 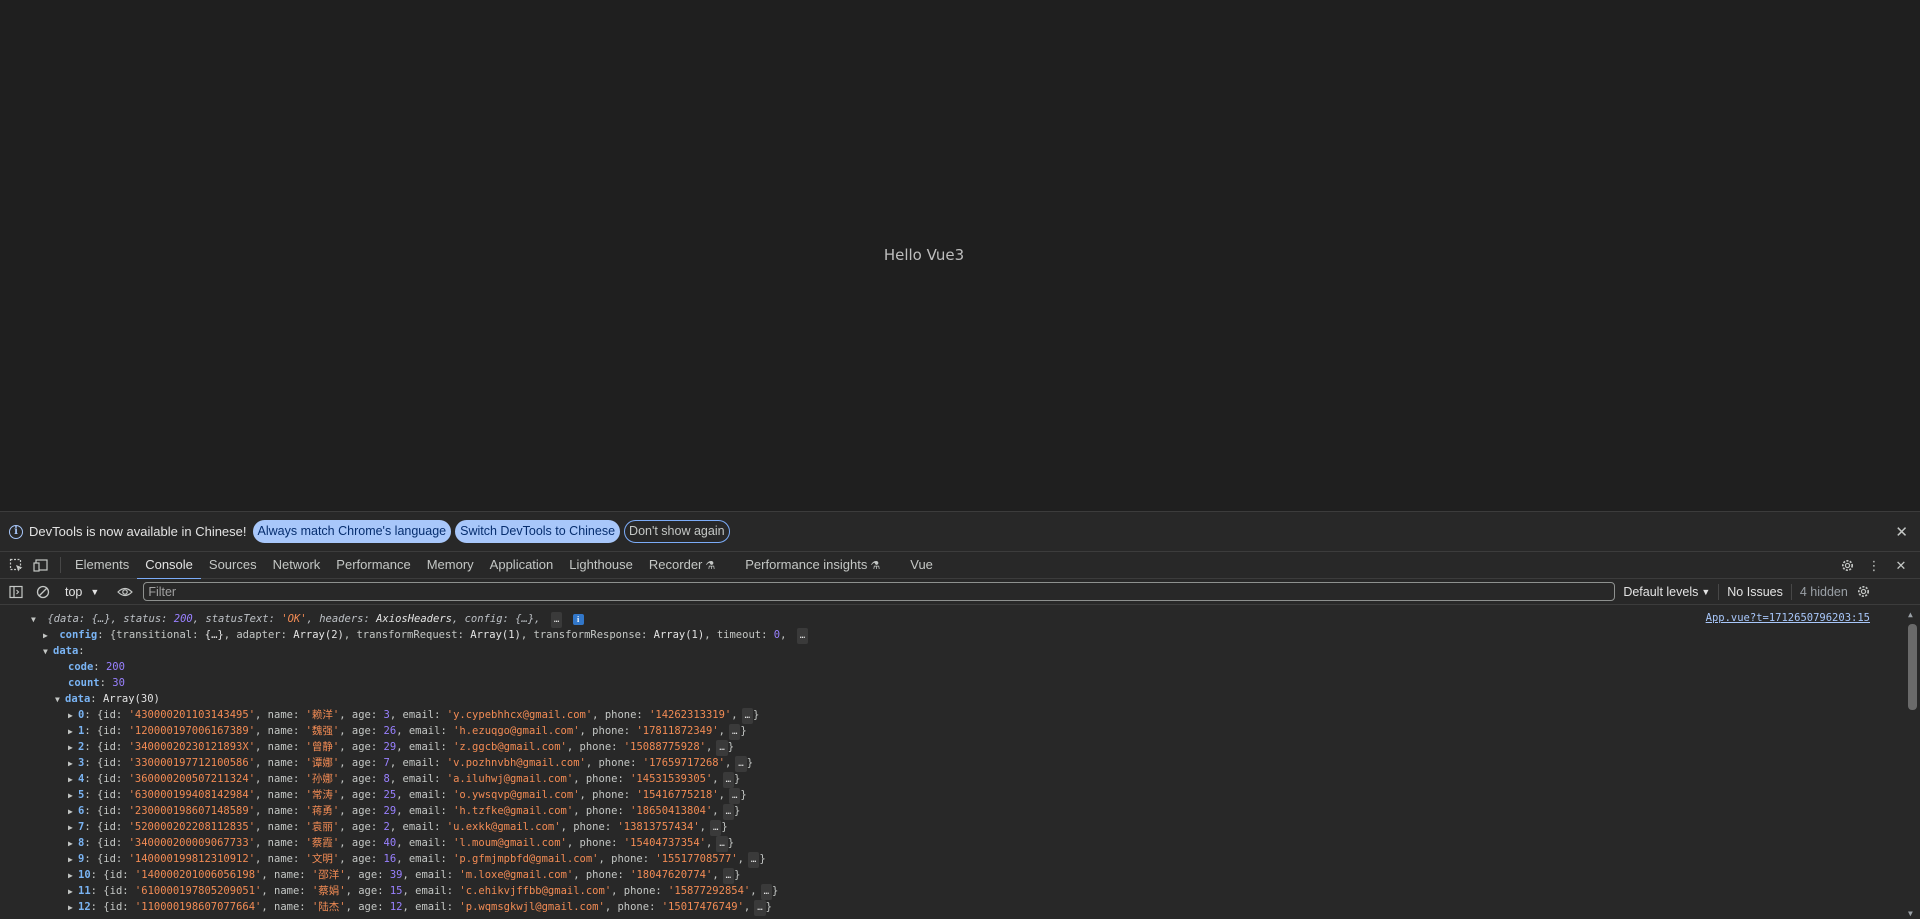 What do you see at coordinates (879, 591) in the screenshot?
I see `console-filter-input` at bounding box center [879, 591].